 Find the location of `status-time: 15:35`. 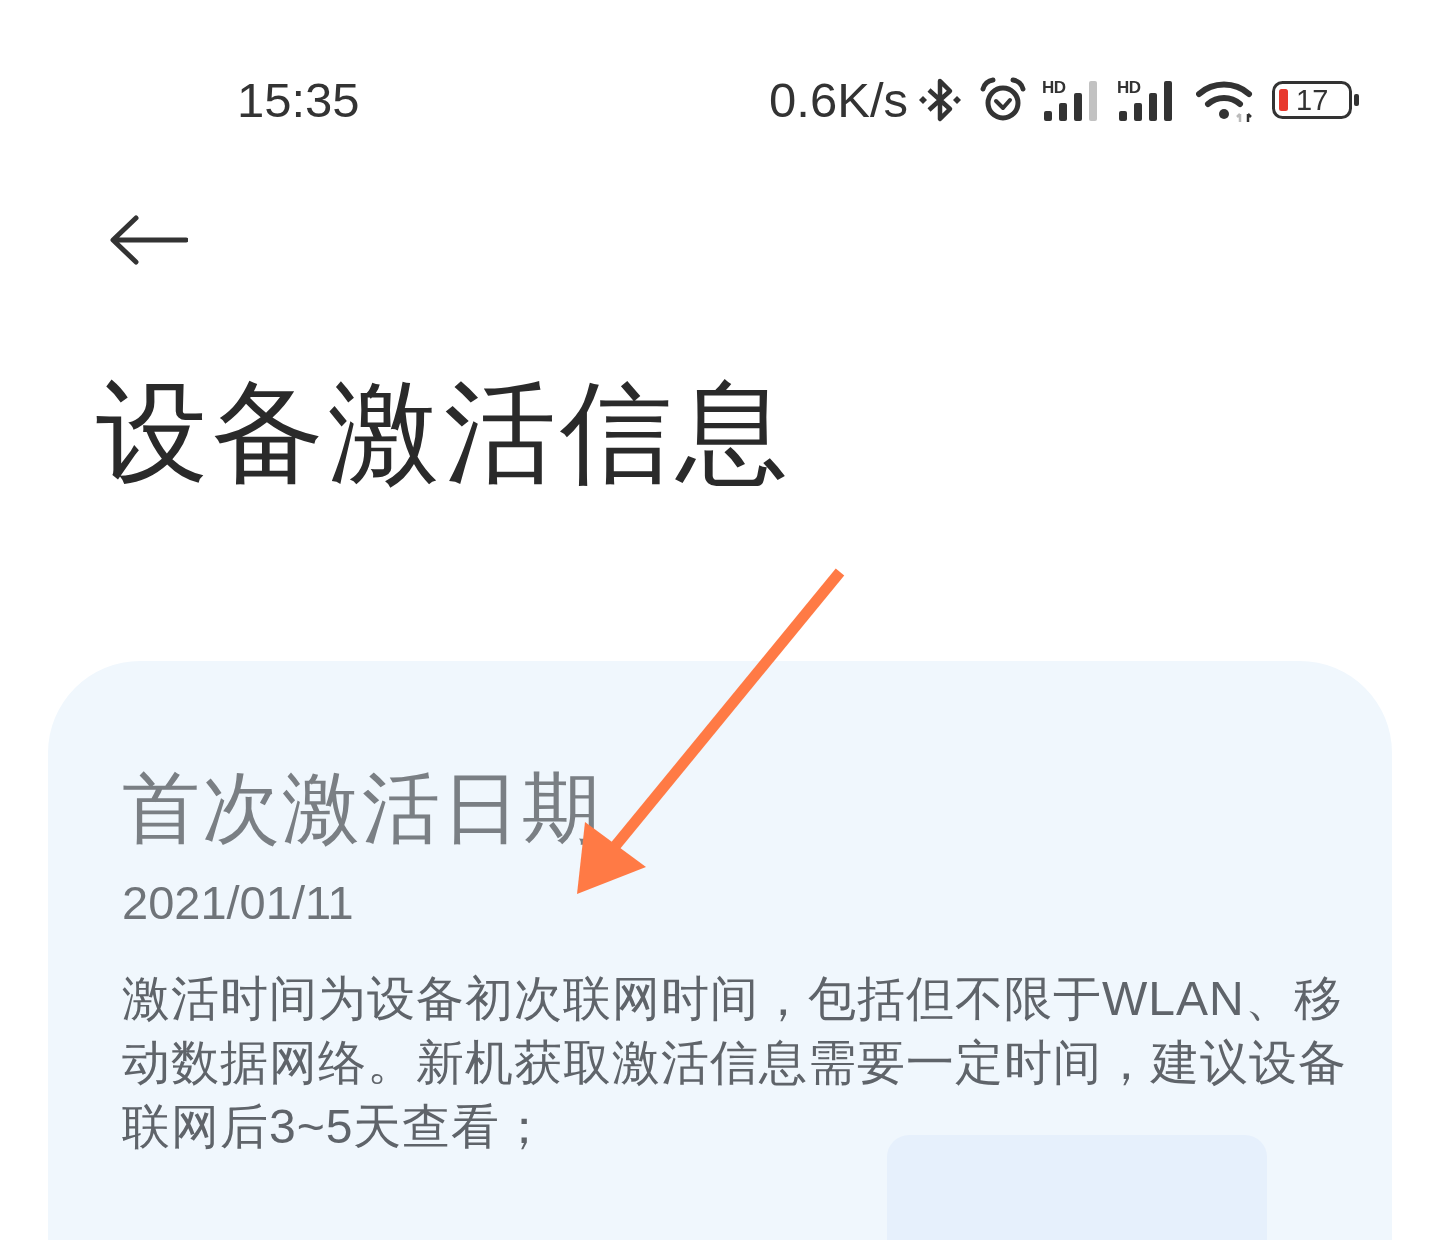

status-time: 15:35 is located at coordinates (298, 100).